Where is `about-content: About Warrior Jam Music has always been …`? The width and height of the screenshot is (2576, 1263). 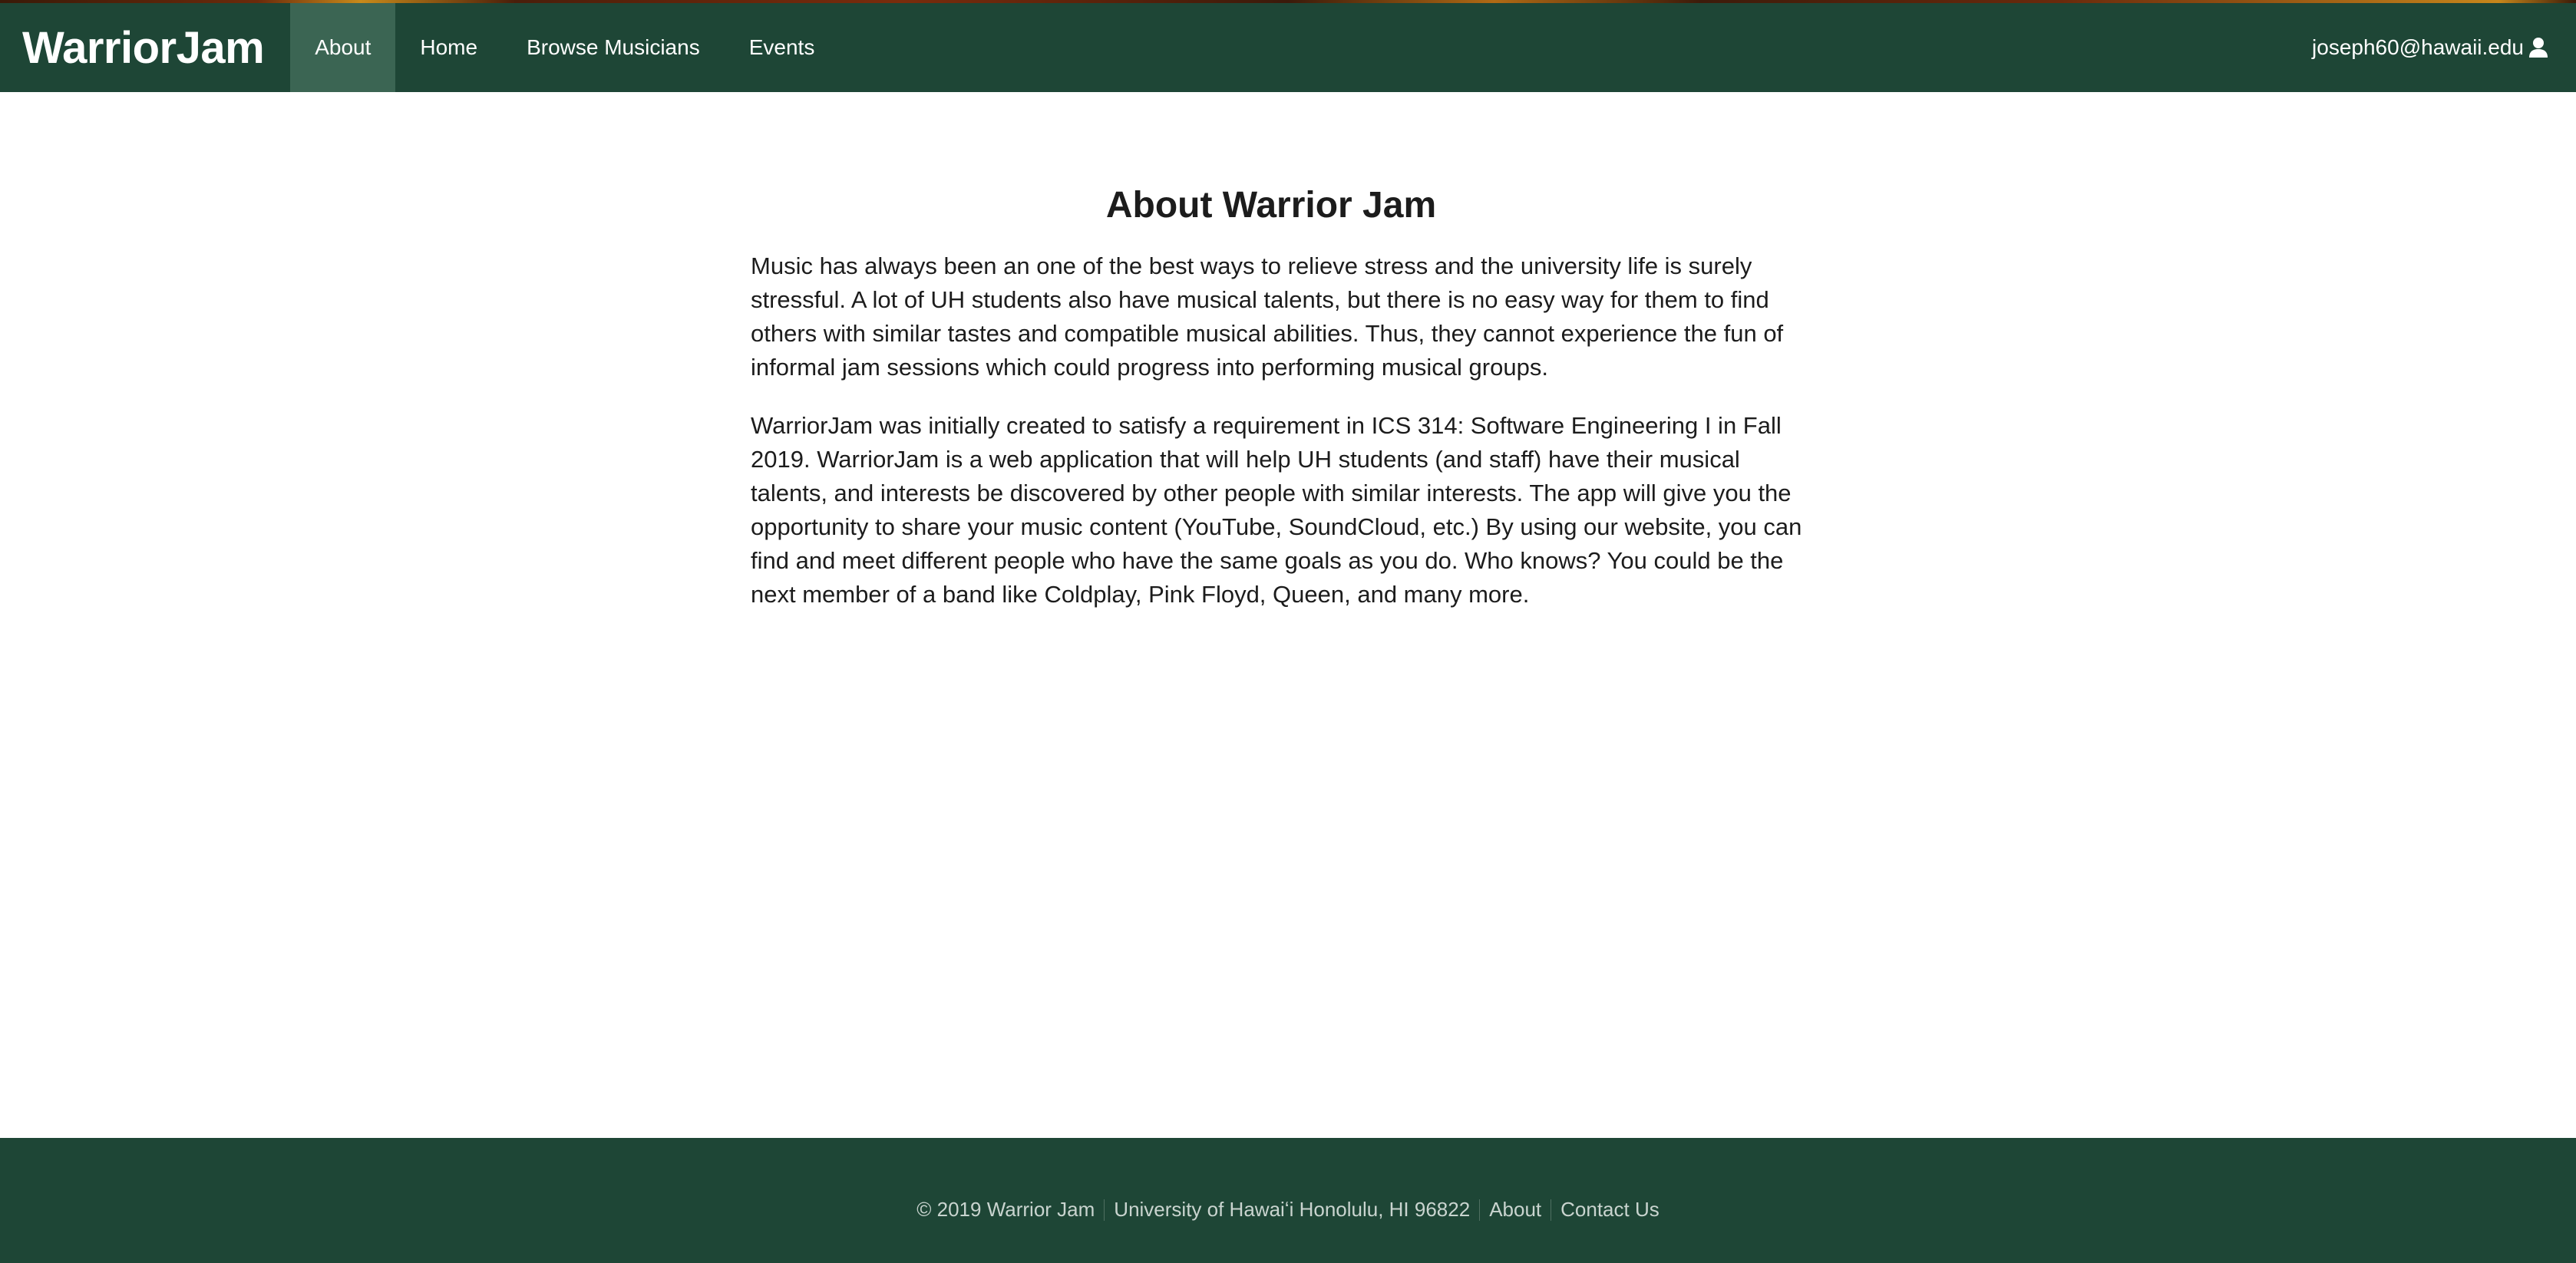
about-content: About Warrior Jam Music has always been … is located at coordinates (1288, 410).